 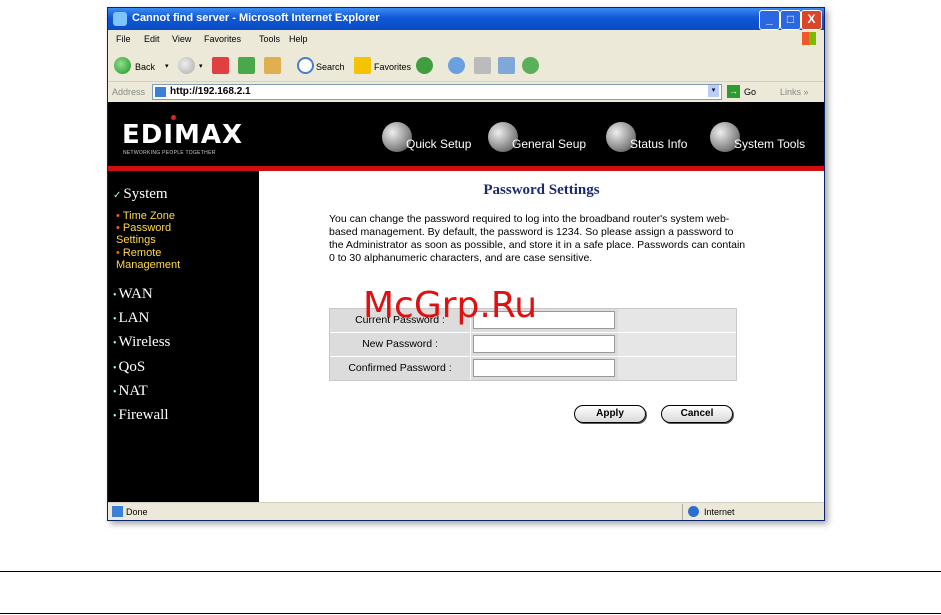 I want to click on forward-dropdown-icon: ▾, so click(x=201, y=66).